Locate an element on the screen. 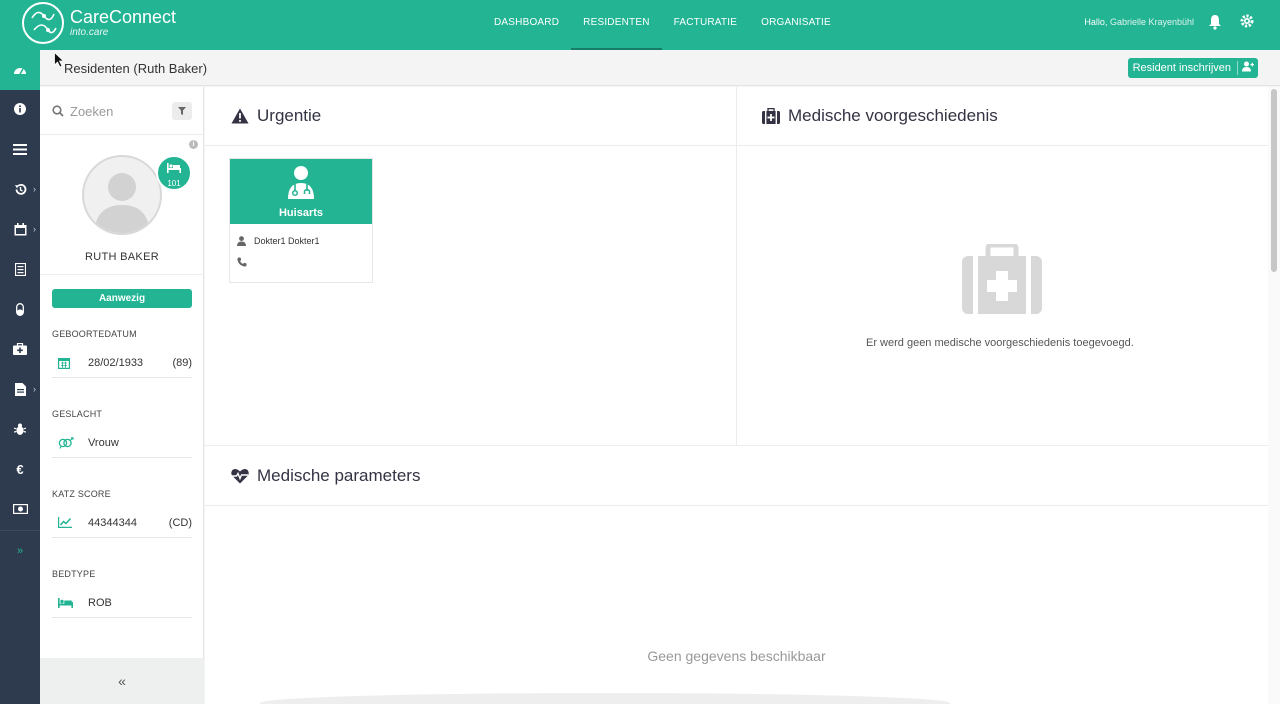 The height and width of the screenshot is (704, 1280). app-subtitle: into.care is located at coordinates (89, 32).